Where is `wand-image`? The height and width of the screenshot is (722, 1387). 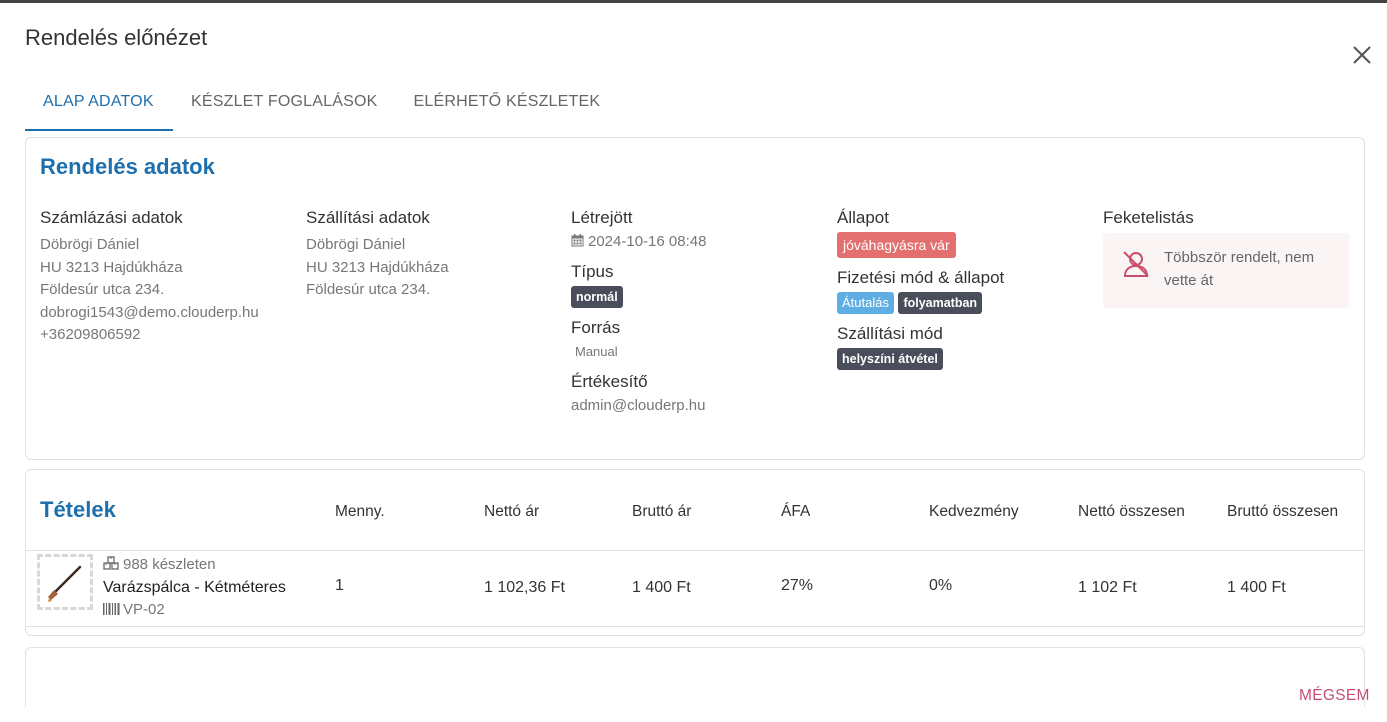 wand-image is located at coordinates (65, 583).